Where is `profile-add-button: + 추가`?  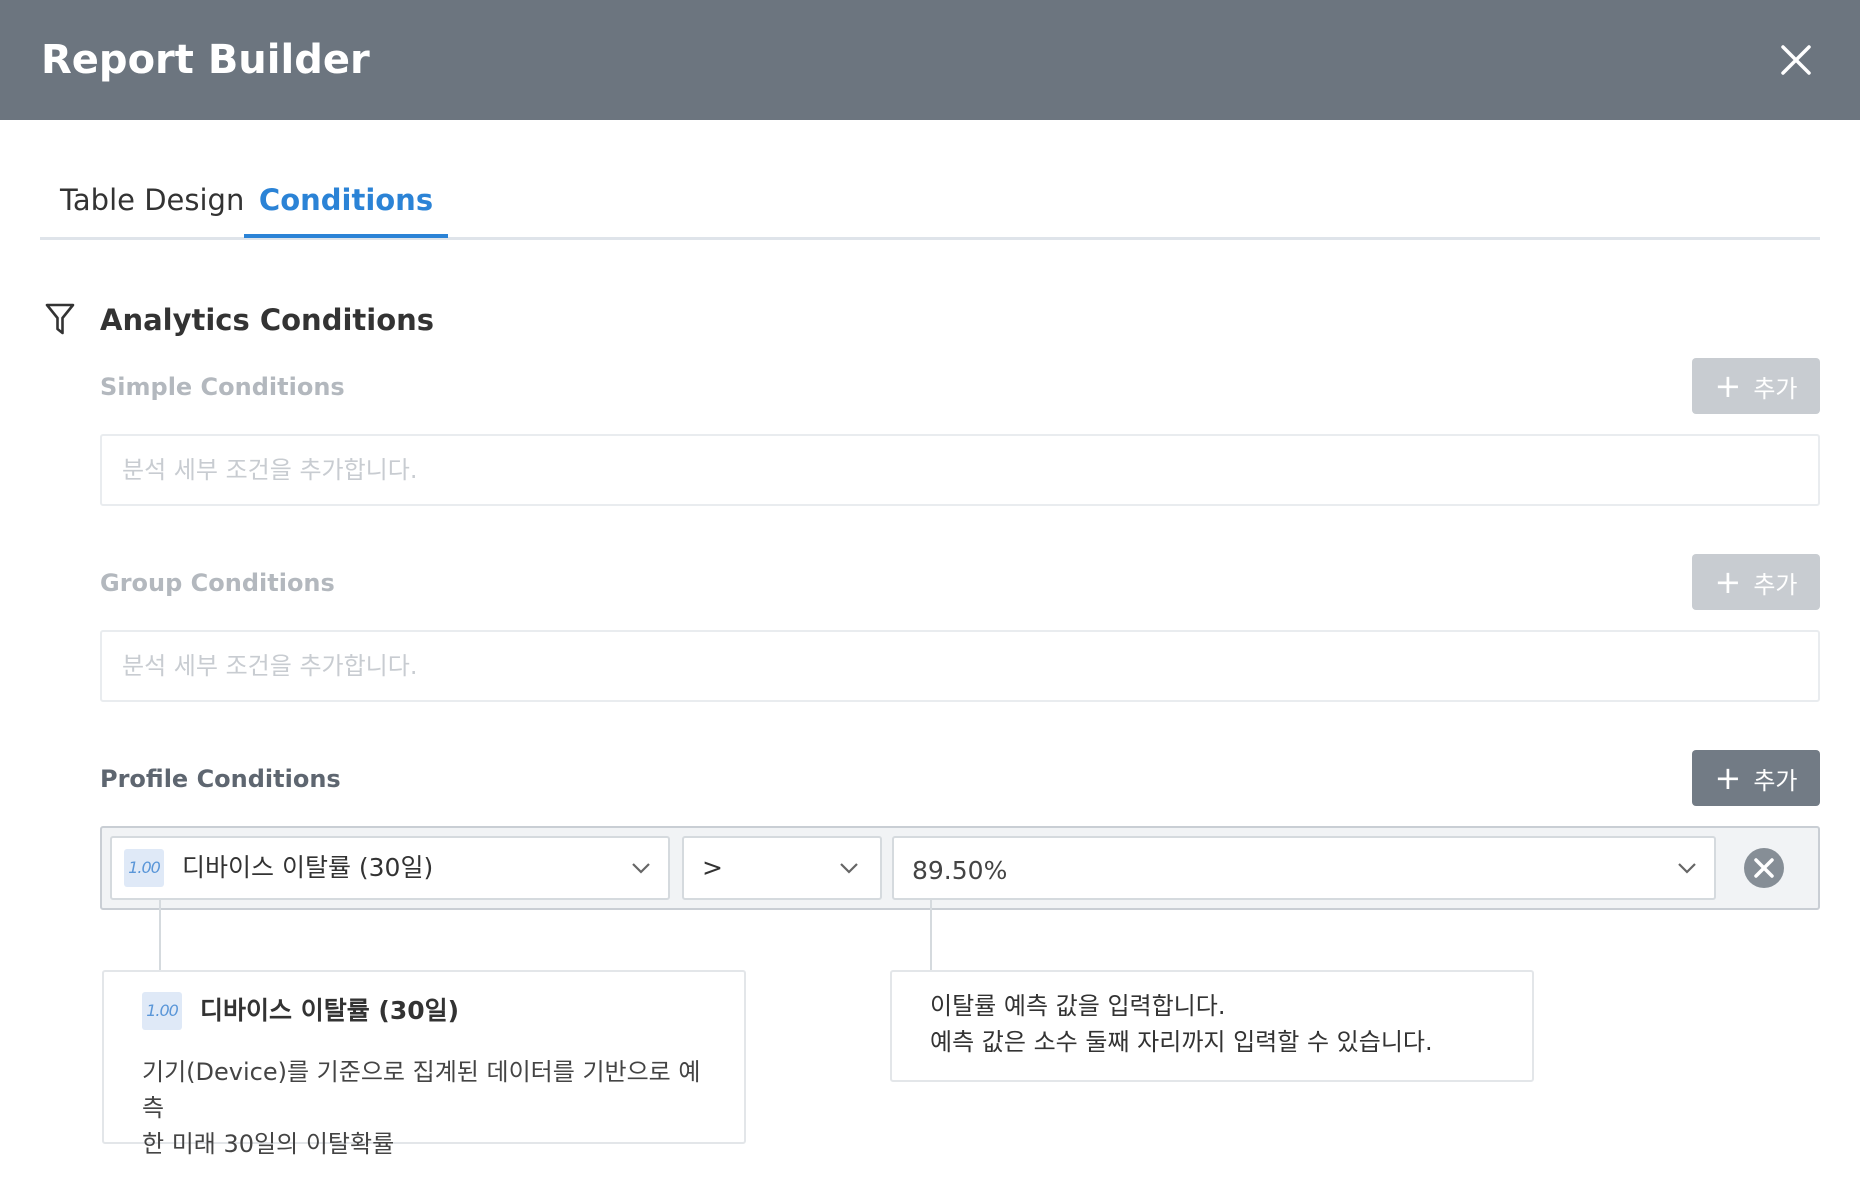 profile-add-button: + 추가 is located at coordinates (1756, 778).